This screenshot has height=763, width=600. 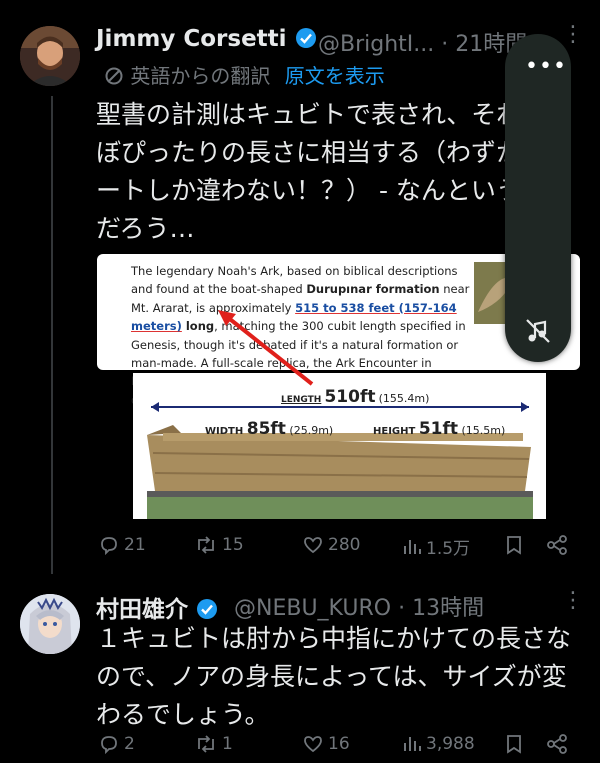 I want to click on view-count: 1.5万, so click(x=448, y=549).